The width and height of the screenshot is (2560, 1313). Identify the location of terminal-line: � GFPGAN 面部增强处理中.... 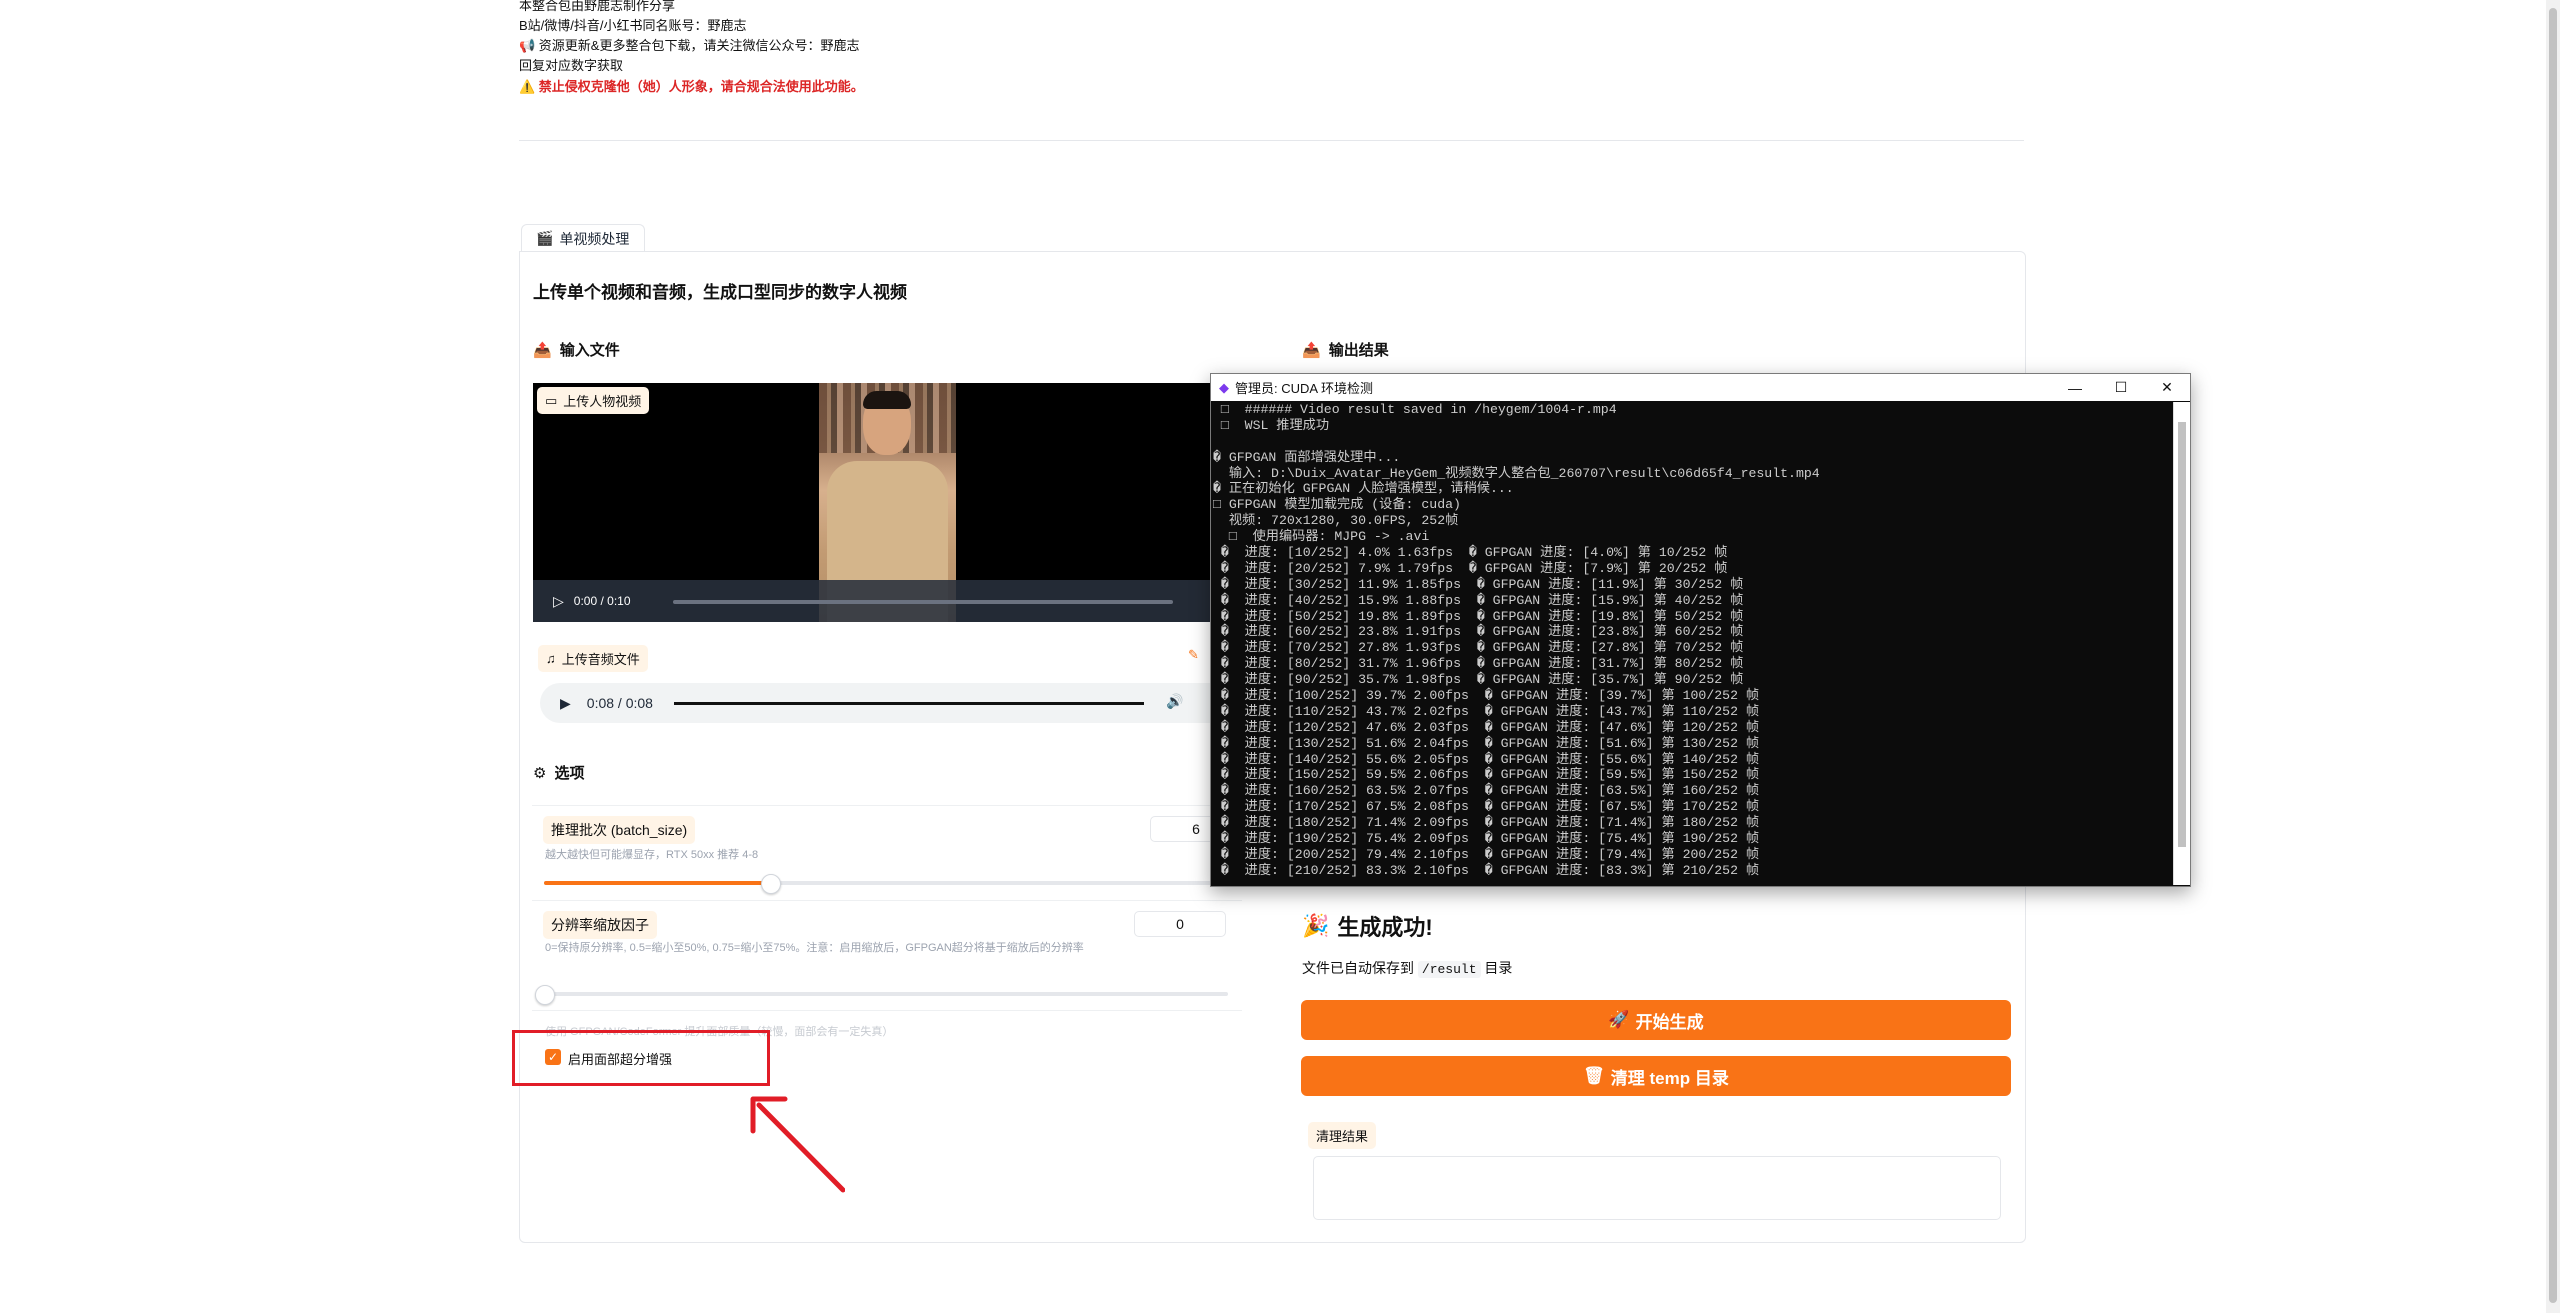
(1307, 457).